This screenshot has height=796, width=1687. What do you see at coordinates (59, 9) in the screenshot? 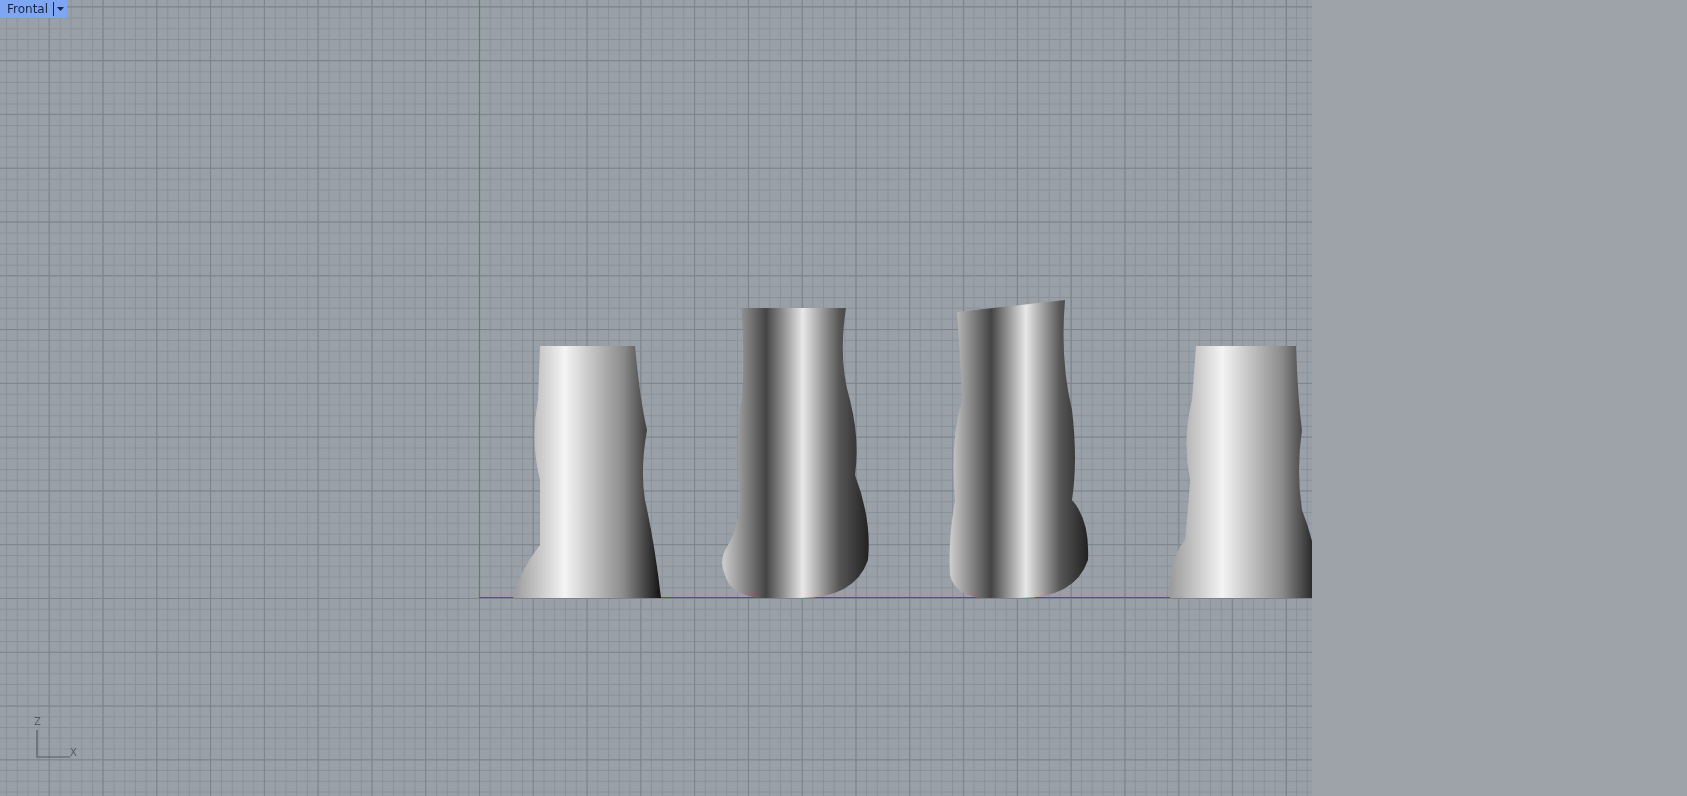
I see `dropdown-caret-icon` at bounding box center [59, 9].